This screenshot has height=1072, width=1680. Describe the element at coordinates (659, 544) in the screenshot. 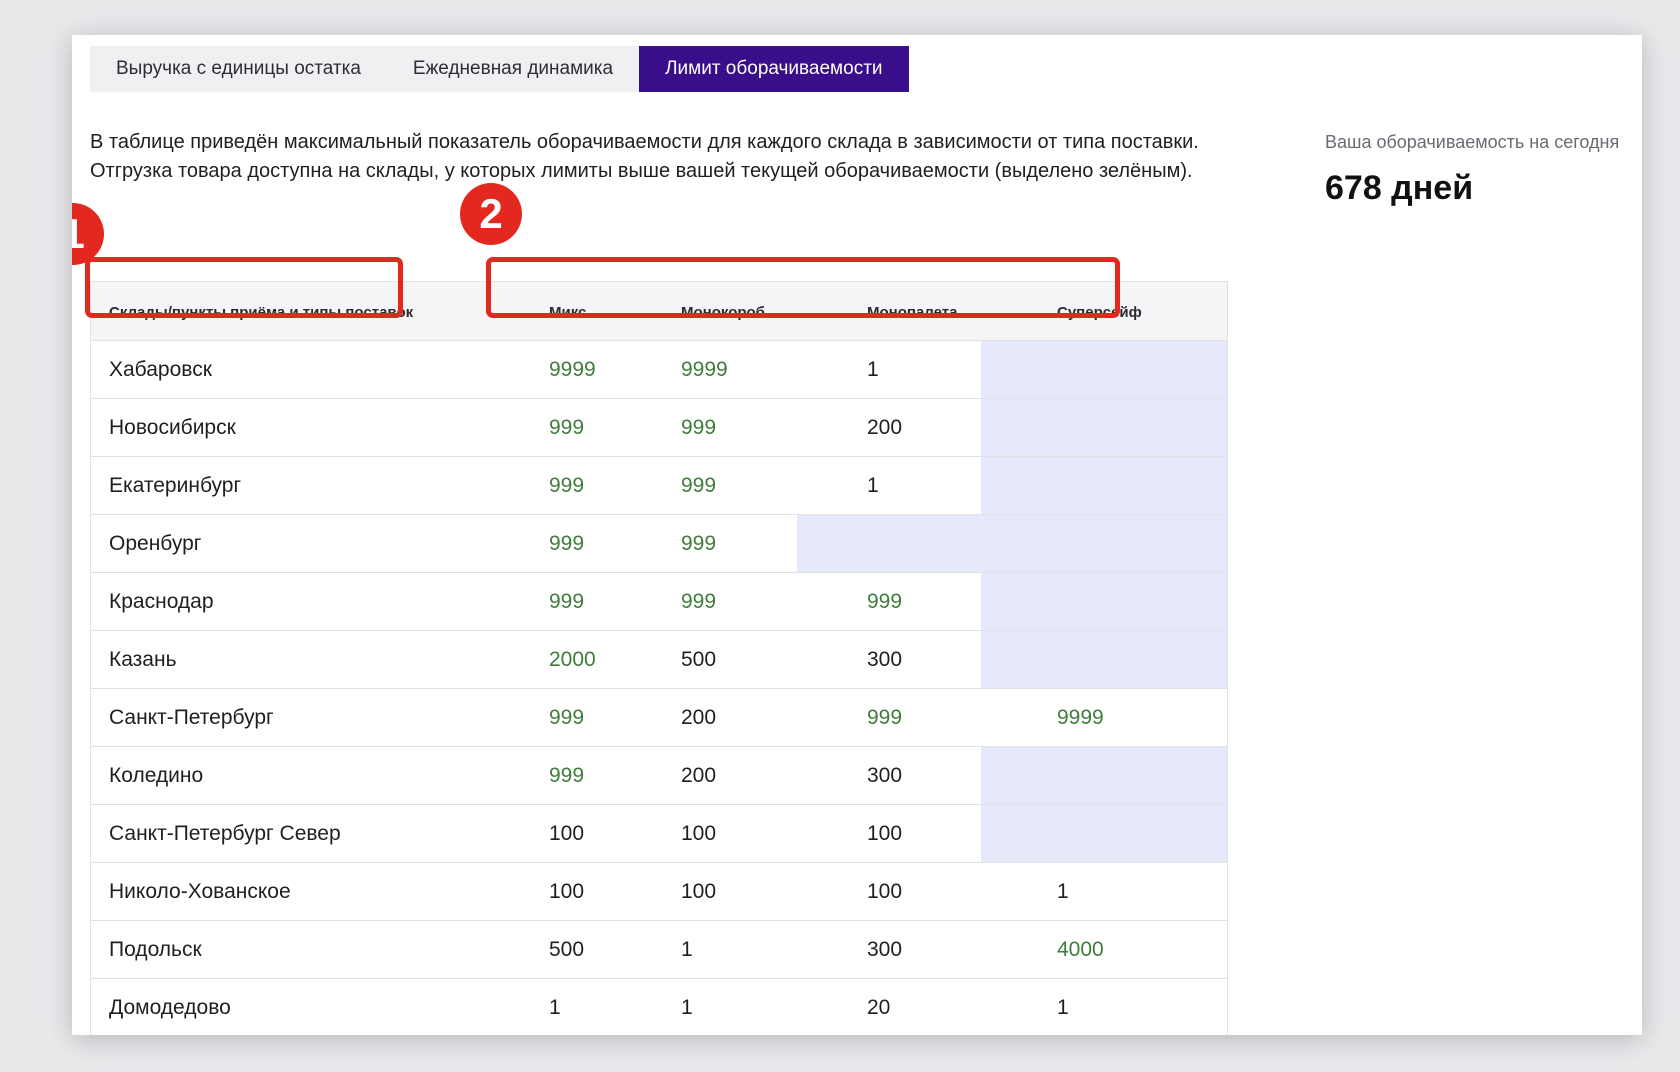

I see `table-row: Оренбург 999 999` at that location.